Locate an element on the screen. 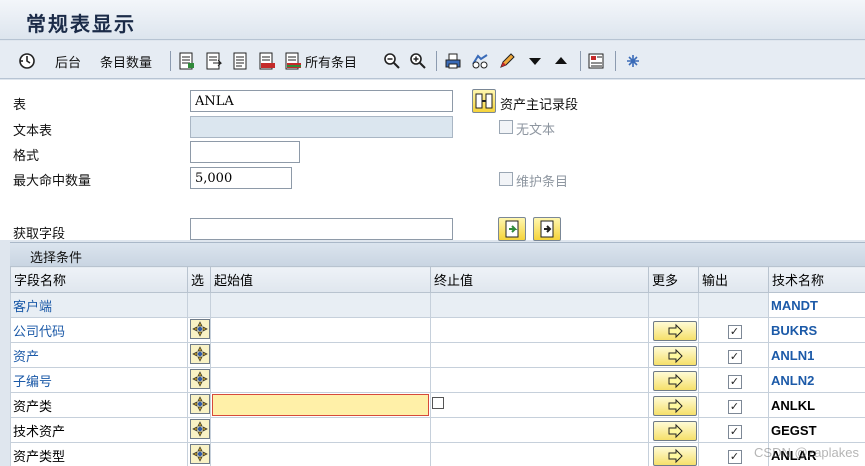 This screenshot has height=466, width=865. maintain-entries-label: 维护条目 is located at coordinates (542, 182).